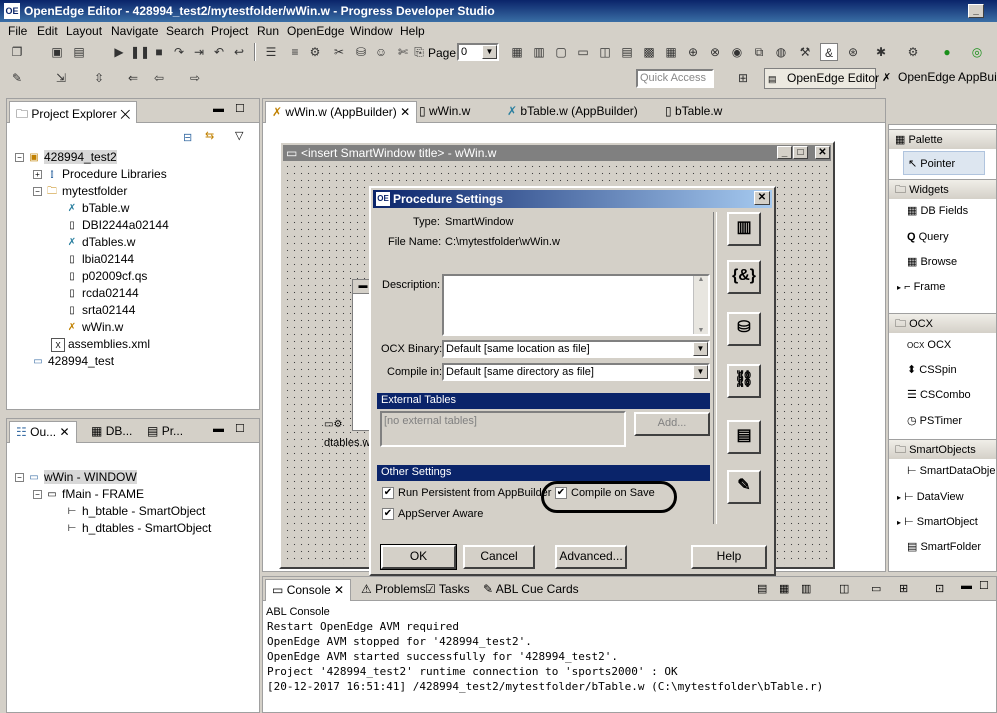 This screenshot has width=997, height=713. I want to click on help-button: Help, so click(729, 557).